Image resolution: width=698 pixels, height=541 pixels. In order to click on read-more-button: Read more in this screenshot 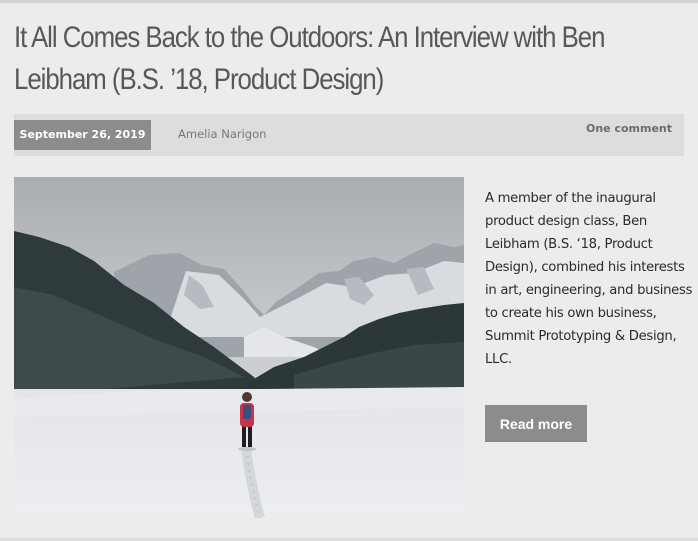, I will do `click(536, 423)`.